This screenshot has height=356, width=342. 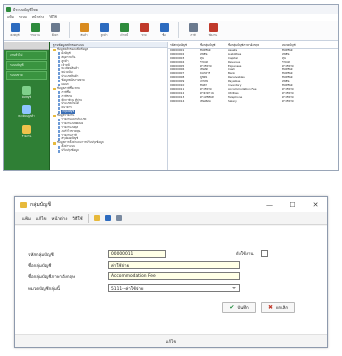 What do you see at coordinates (232, 307) in the screenshot?
I see `checkmark-icon: ✔` at bounding box center [232, 307].